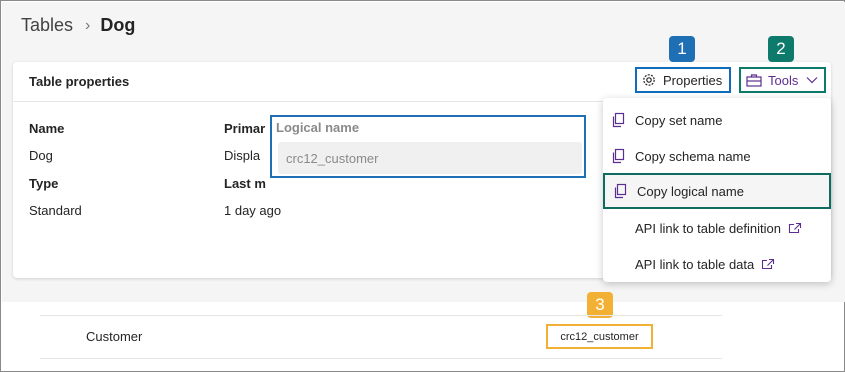 This screenshot has width=845, height=372. Describe the element at coordinates (245, 128) in the screenshot. I see `primary-column-label: Primar` at that location.